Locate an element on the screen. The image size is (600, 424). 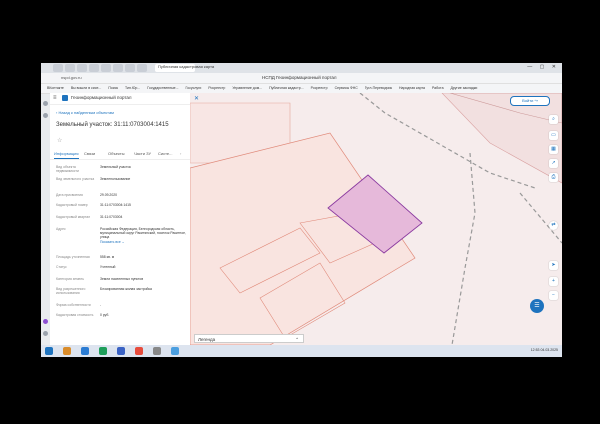
bookmark: Поиск is located at coordinates (113, 88).